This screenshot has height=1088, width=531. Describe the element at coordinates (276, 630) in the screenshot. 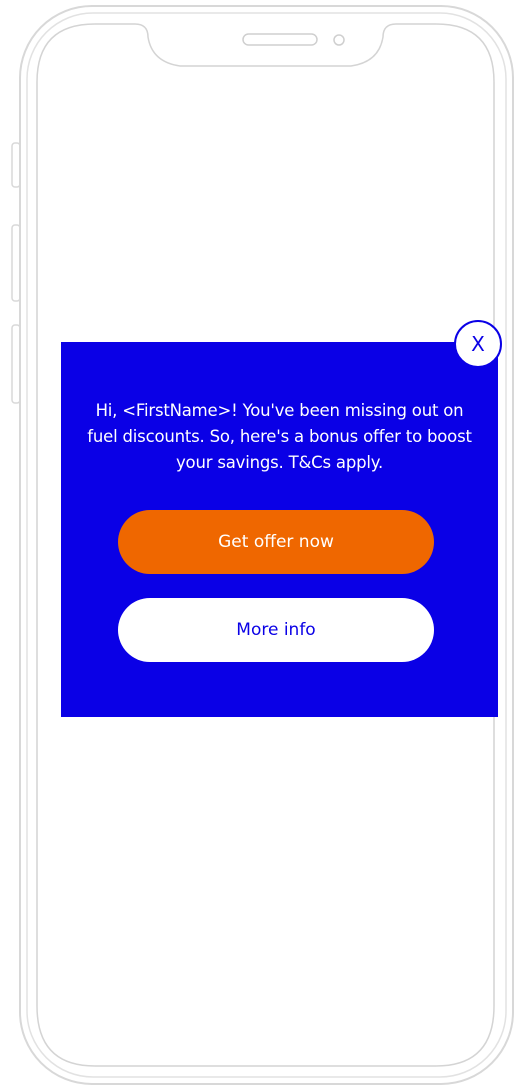

I see `more-info-button: More info` at that location.